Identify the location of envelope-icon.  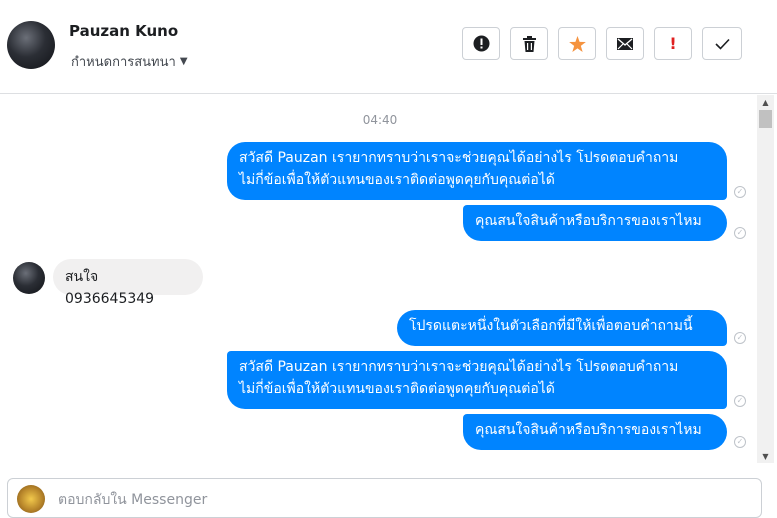
(625, 43).